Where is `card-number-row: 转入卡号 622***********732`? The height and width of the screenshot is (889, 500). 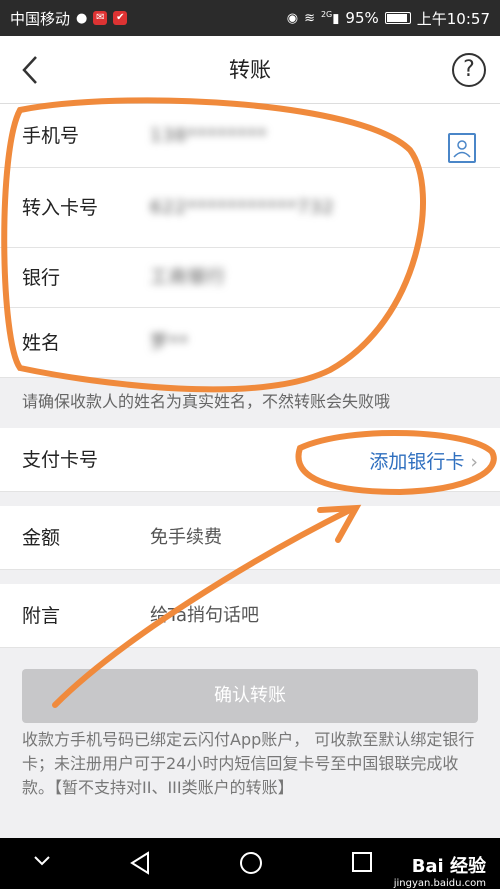
card-number-row: 转入卡号 622***********732 is located at coordinates (250, 208).